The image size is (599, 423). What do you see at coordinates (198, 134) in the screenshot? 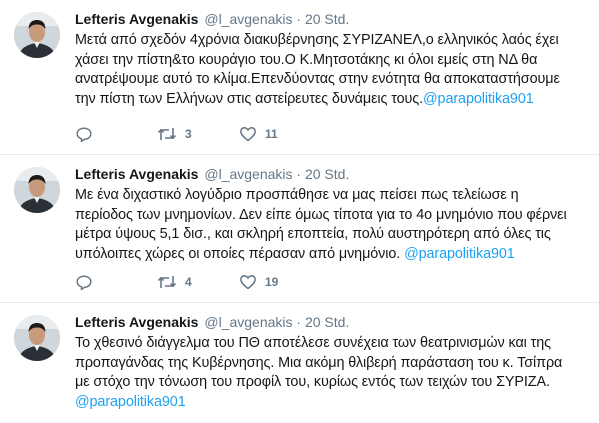
I see `retweet-button: 3` at bounding box center [198, 134].